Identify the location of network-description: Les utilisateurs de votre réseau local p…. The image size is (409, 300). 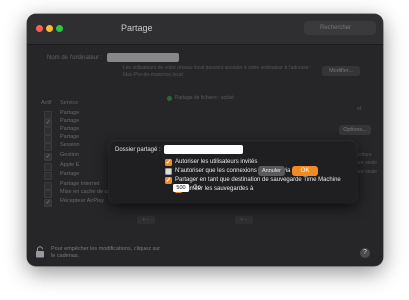
(217, 68).